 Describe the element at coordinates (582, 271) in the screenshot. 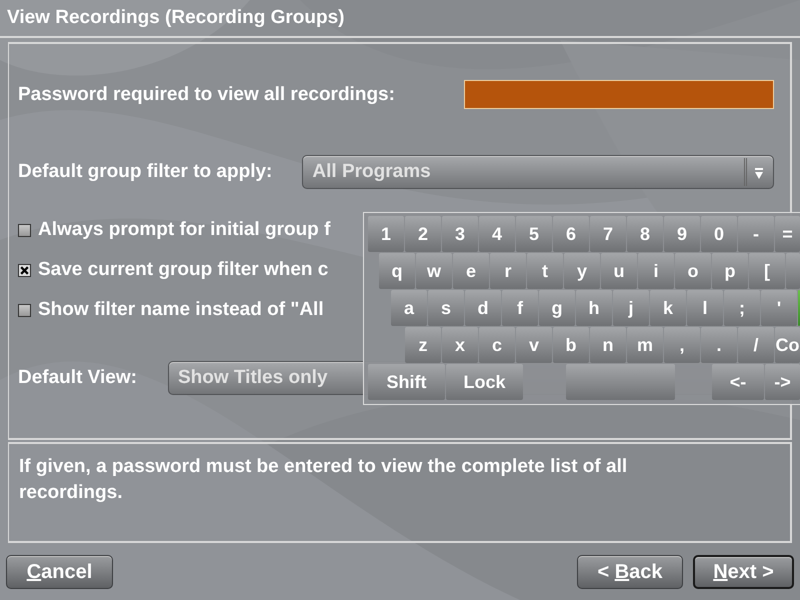

I see `keyboard-key: y` at that location.